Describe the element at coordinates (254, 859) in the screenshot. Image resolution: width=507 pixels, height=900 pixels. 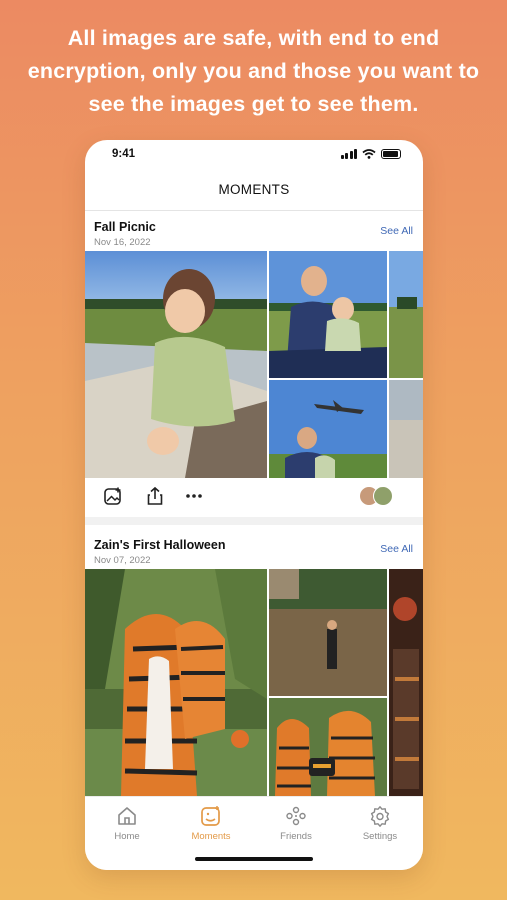
I see `home-indicator` at that location.